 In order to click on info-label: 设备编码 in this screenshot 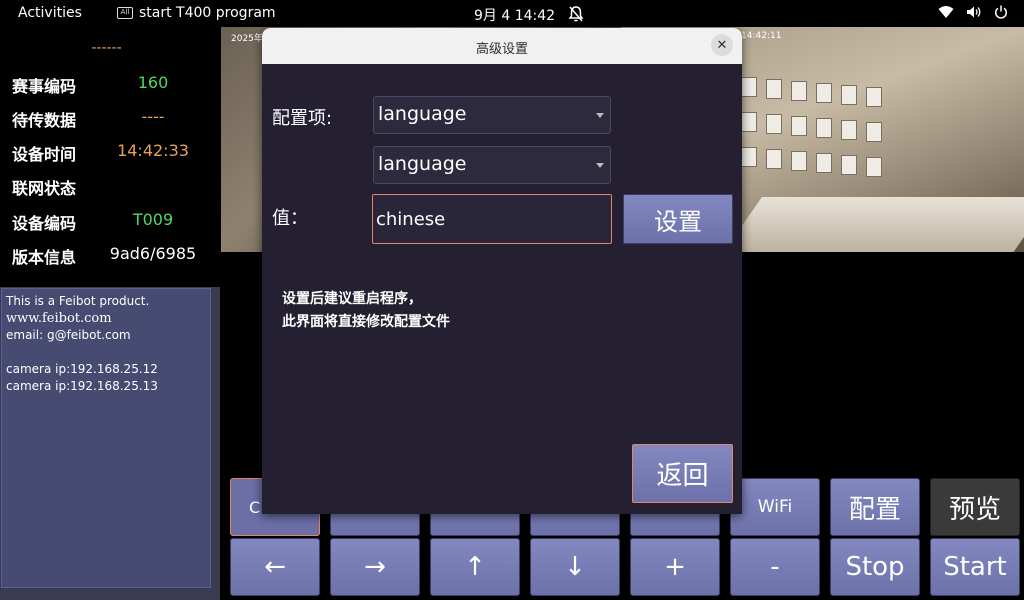, I will do `click(44, 223)`.